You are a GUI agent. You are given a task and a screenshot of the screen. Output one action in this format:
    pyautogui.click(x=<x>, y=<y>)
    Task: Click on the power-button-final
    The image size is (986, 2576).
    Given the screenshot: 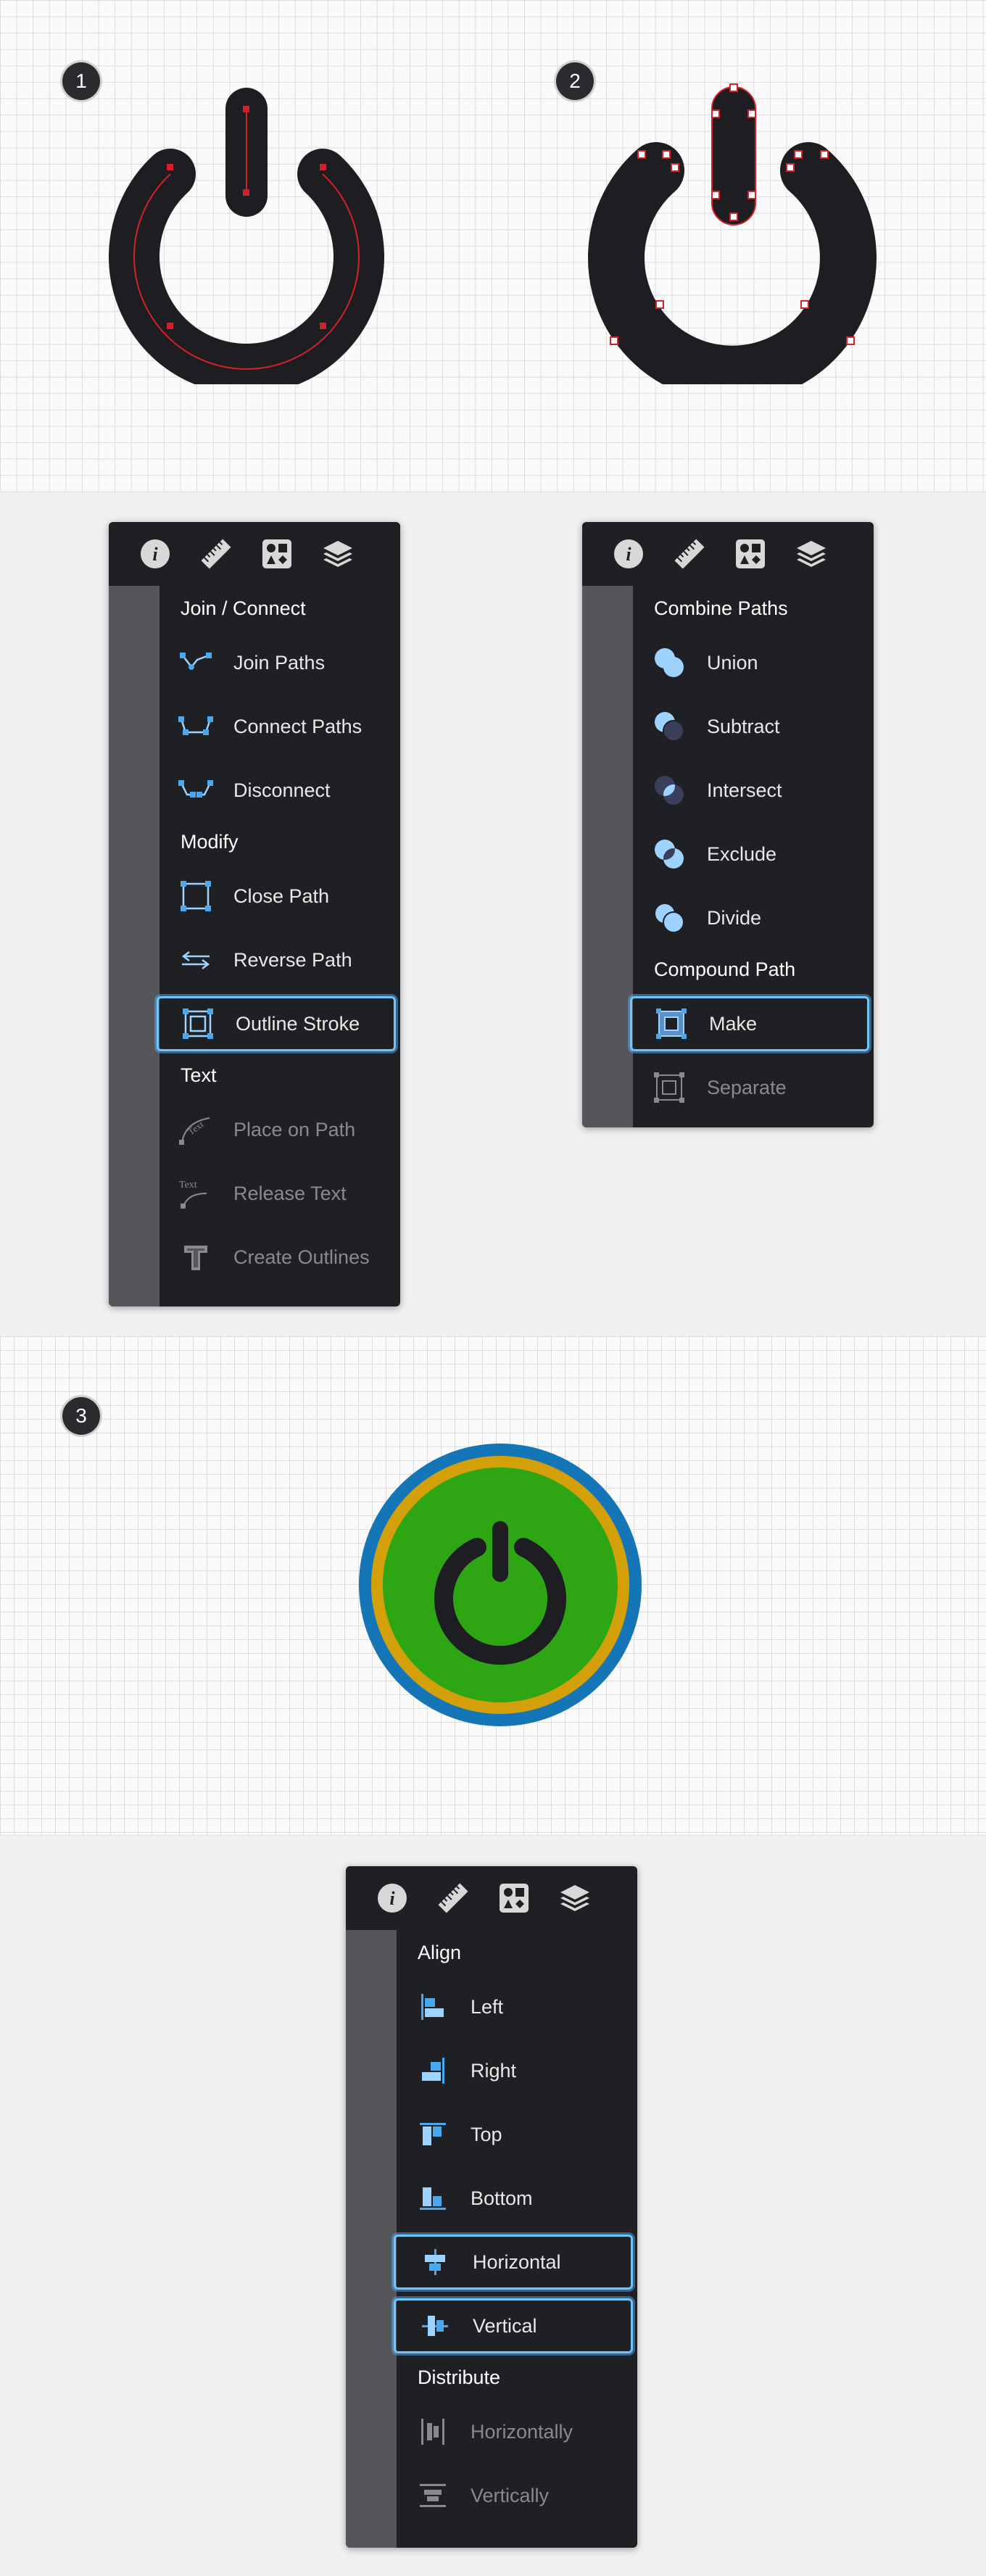 What is the action you would take?
    pyautogui.click(x=501, y=1585)
    